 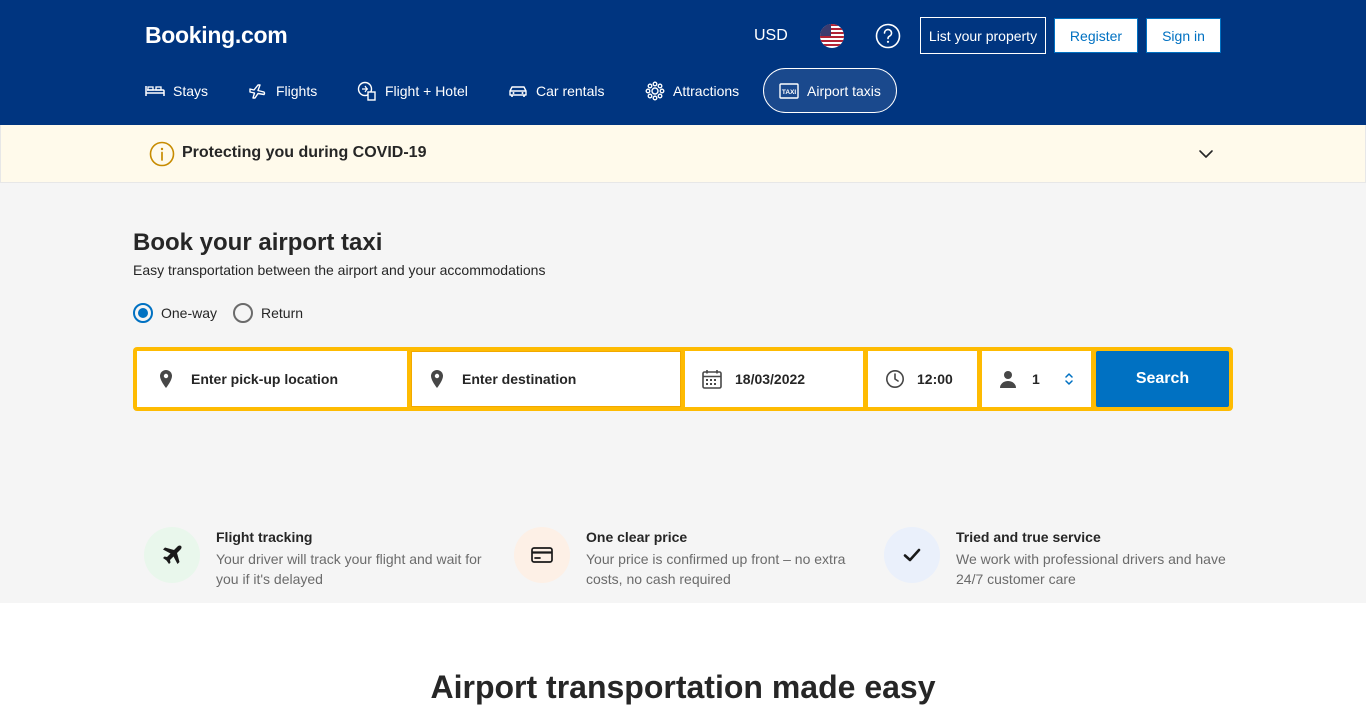 What do you see at coordinates (258, 242) in the screenshot?
I see `page-title: Book your airport taxi` at bounding box center [258, 242].